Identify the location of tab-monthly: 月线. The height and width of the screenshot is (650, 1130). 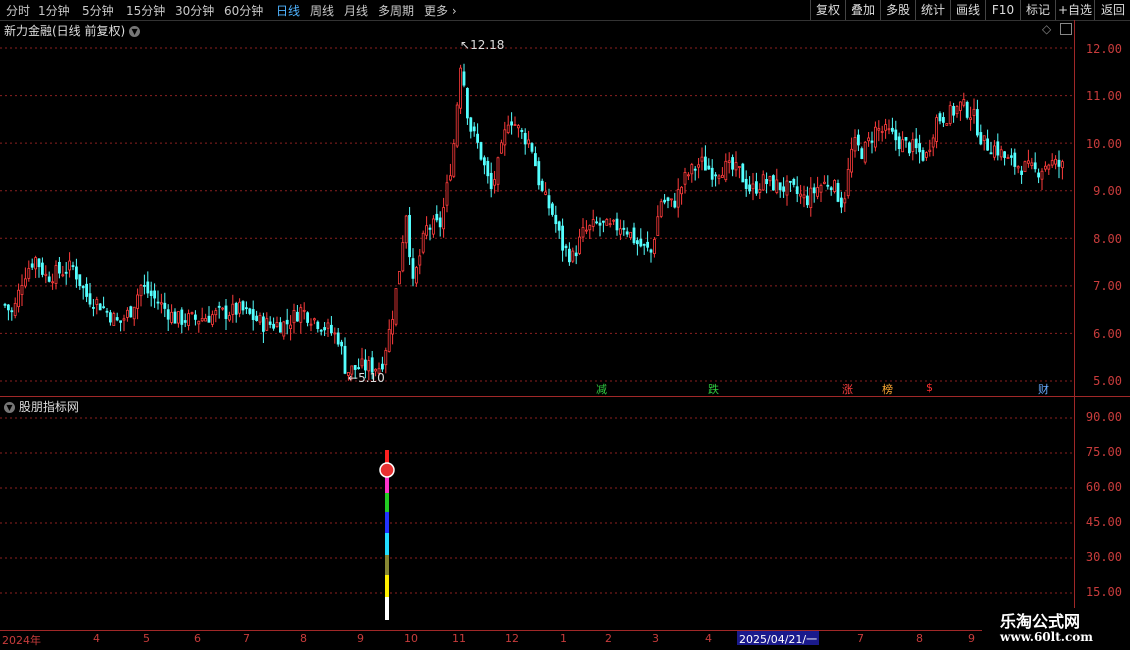
(356, 10).